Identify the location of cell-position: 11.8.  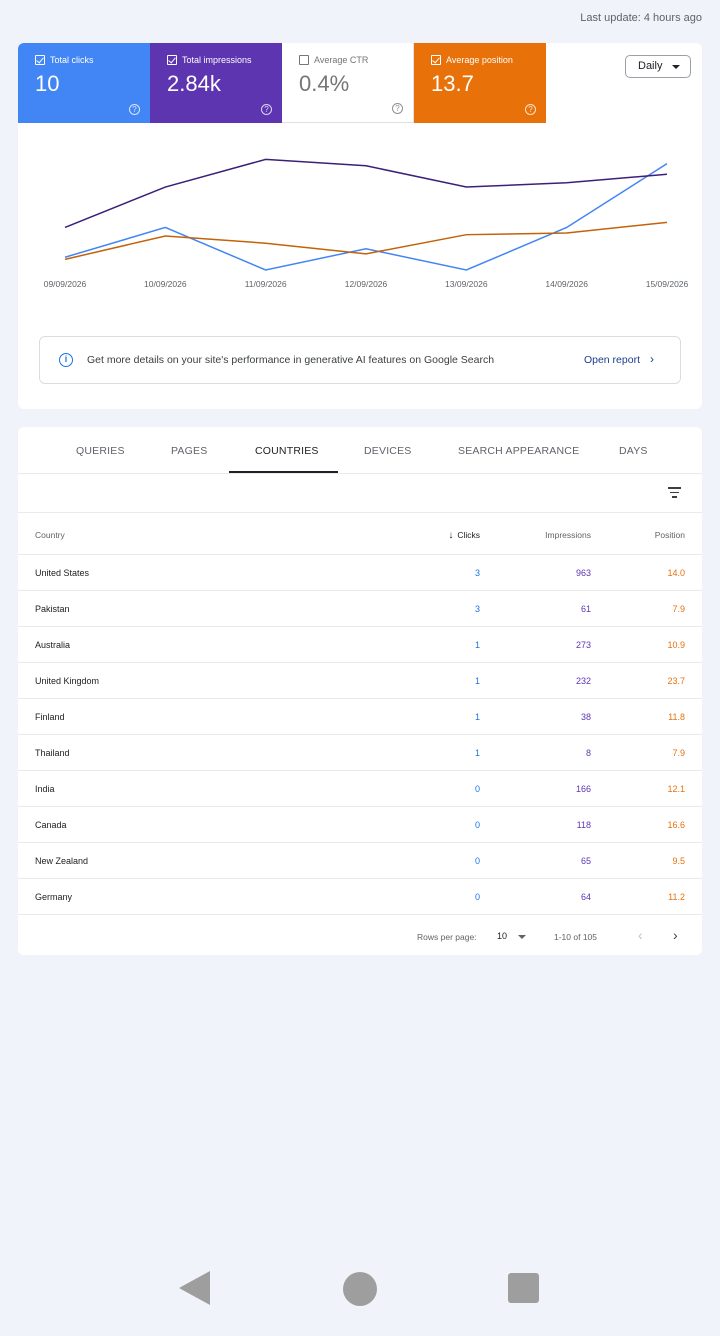
(676, 717).